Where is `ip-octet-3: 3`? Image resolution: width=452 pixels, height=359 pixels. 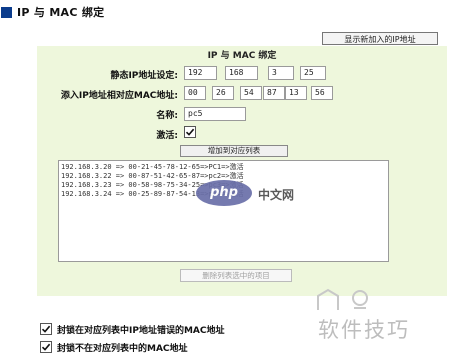 ip-octet-3: 3 is located at coordinates (281, 73).